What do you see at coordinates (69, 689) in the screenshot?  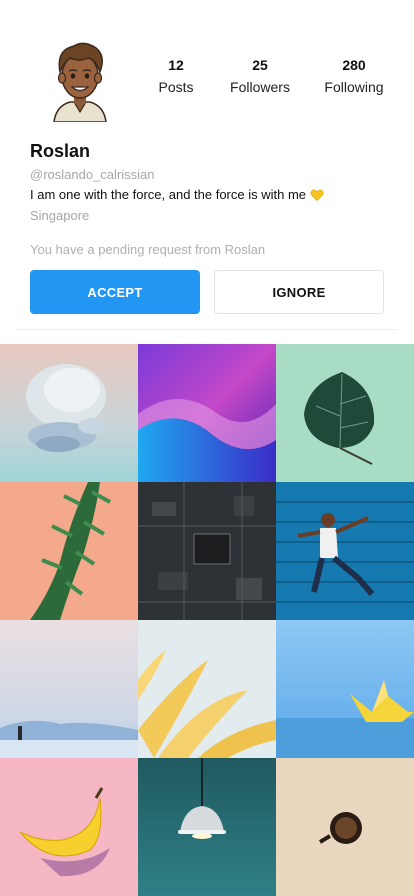 I see `photo-person-on-salt-flats` at bounding box center [69, 689].